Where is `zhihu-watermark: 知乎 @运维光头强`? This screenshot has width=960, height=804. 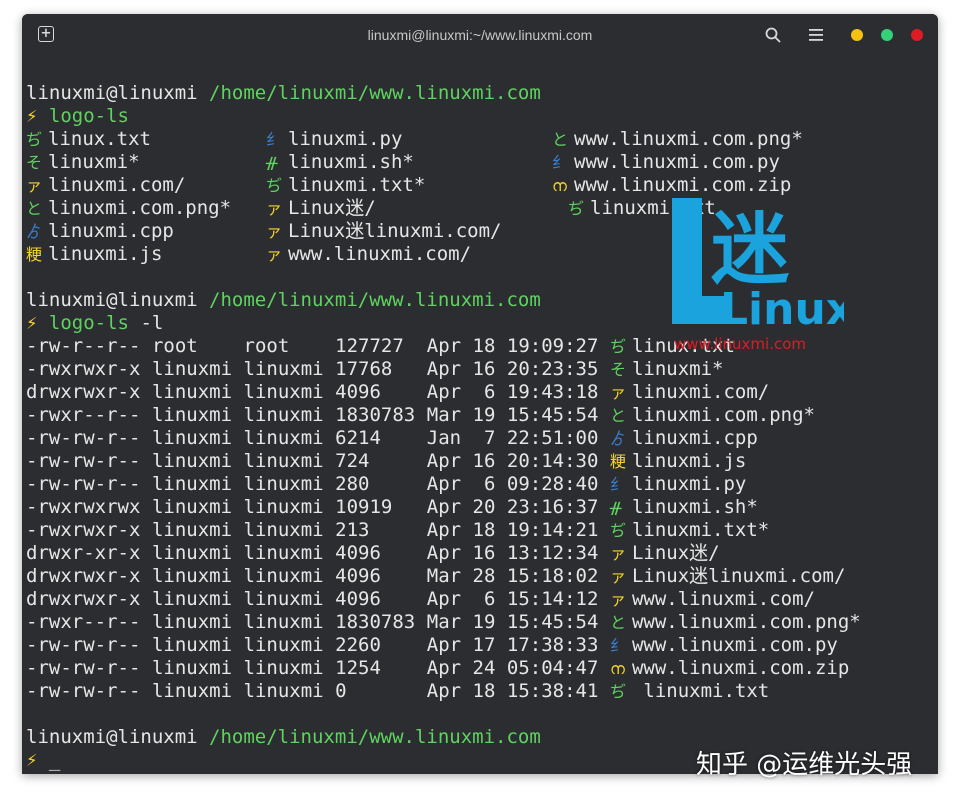 zhihu-watermark: 知乎 @运维光头强 is located at coordinates (804, 765).